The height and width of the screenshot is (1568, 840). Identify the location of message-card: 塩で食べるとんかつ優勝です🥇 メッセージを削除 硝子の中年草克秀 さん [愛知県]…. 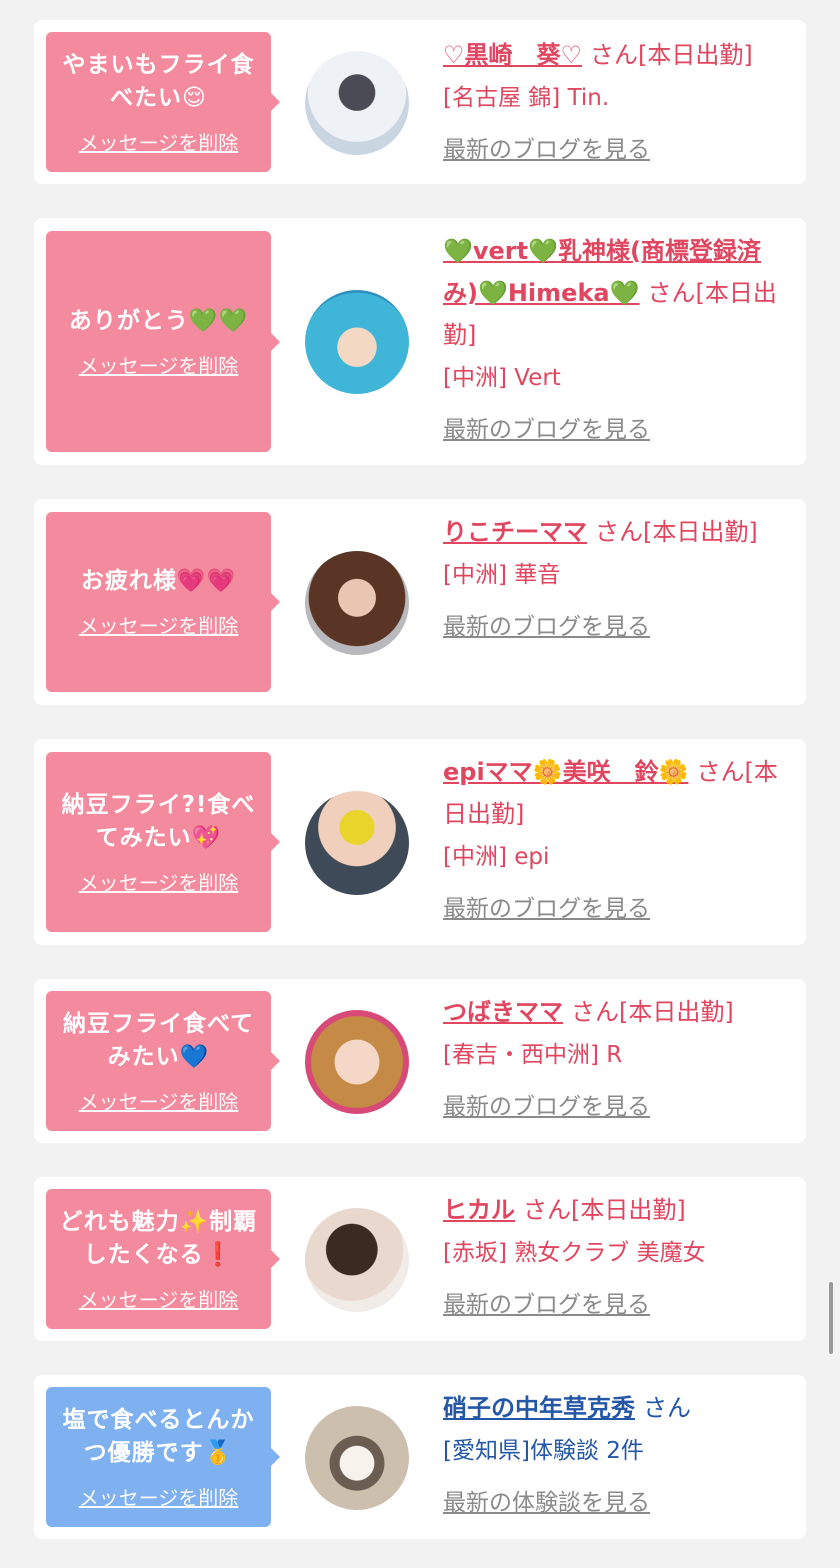
(420, 1457).